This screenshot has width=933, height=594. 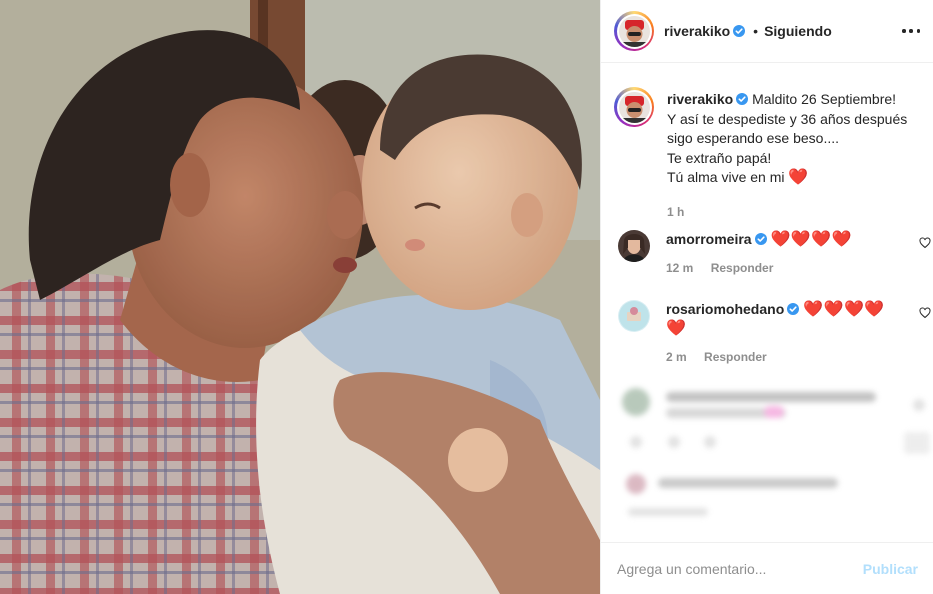 I want to click on comment-text: amorromeira ❤️❤️❤️❤️, so click(x=786, y=239).